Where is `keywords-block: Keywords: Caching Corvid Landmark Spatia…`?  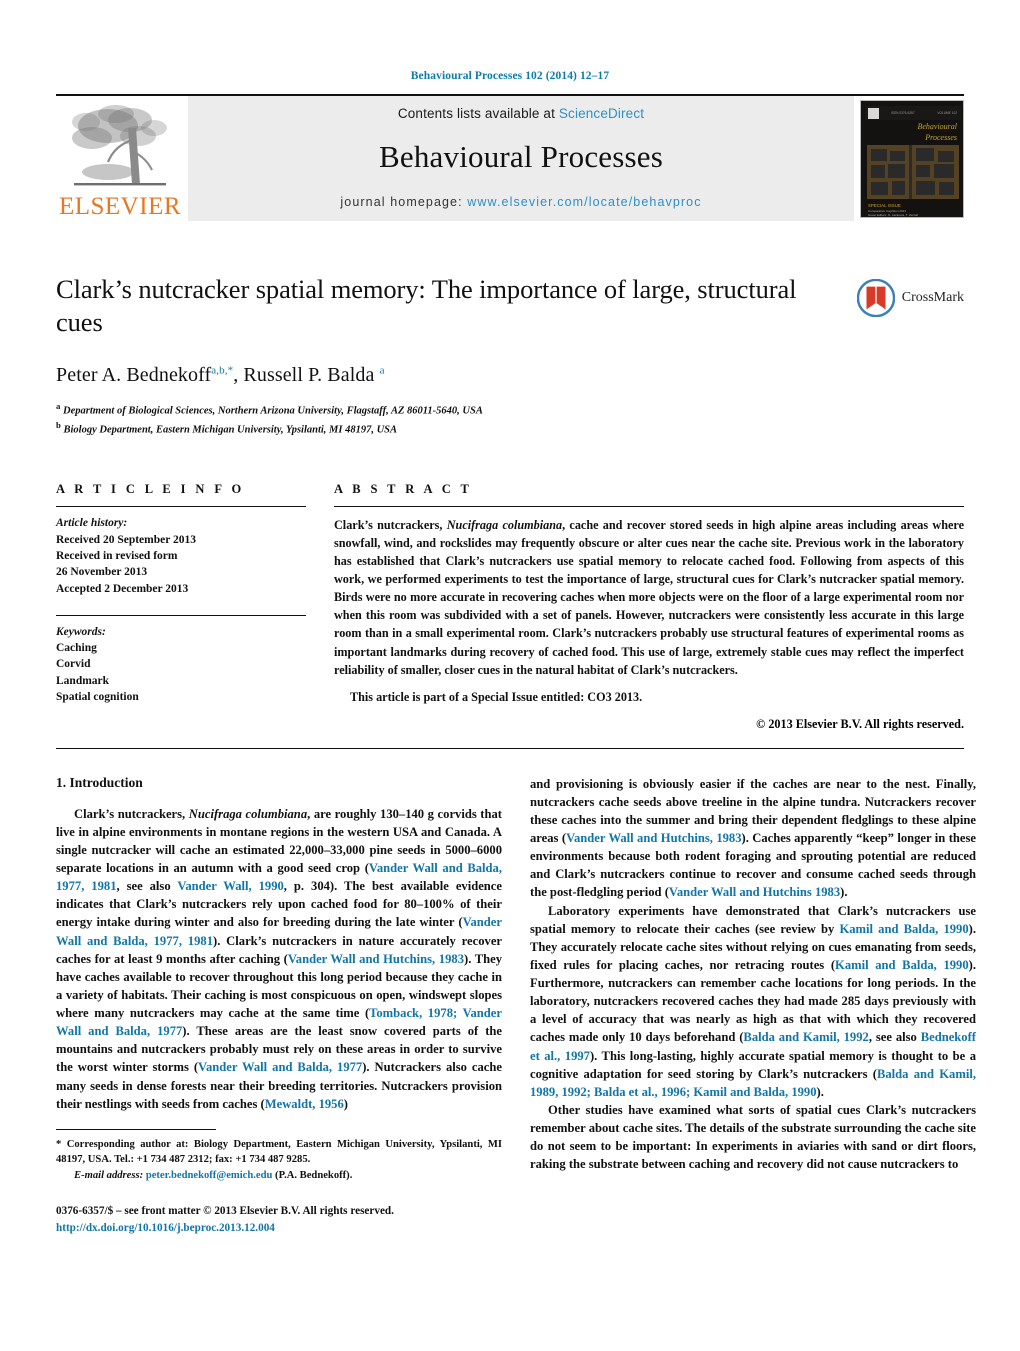
keywords-block: Keywords: Caching Corvid Landmark Spatia… is located at coordinates (181, 665).